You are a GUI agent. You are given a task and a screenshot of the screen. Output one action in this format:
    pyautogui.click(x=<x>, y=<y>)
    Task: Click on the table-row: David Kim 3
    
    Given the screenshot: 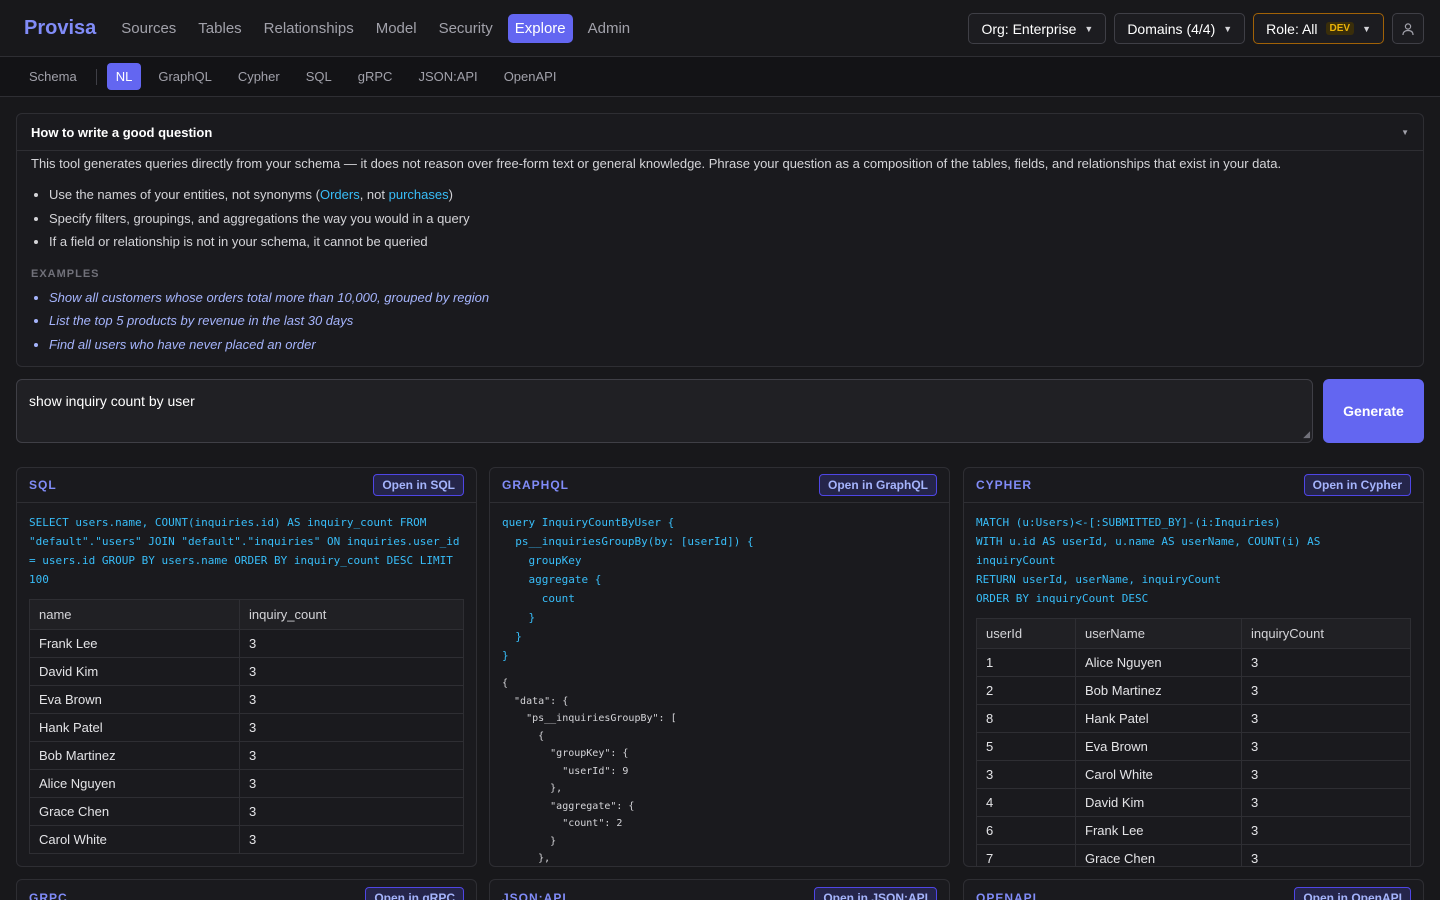 What is the action you would take?
    pyautogui.click(x=246, y=671)
    